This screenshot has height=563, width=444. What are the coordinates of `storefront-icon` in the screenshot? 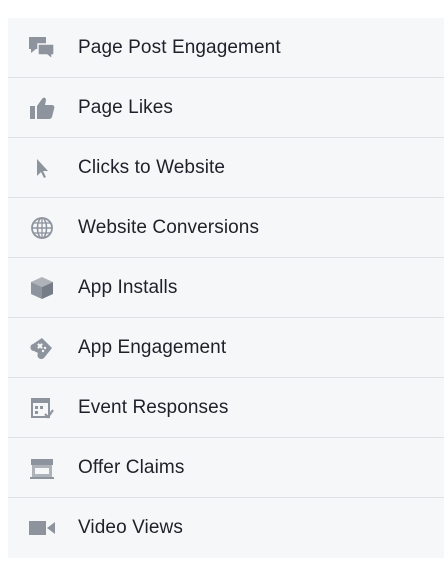 It's located at (42, 468).